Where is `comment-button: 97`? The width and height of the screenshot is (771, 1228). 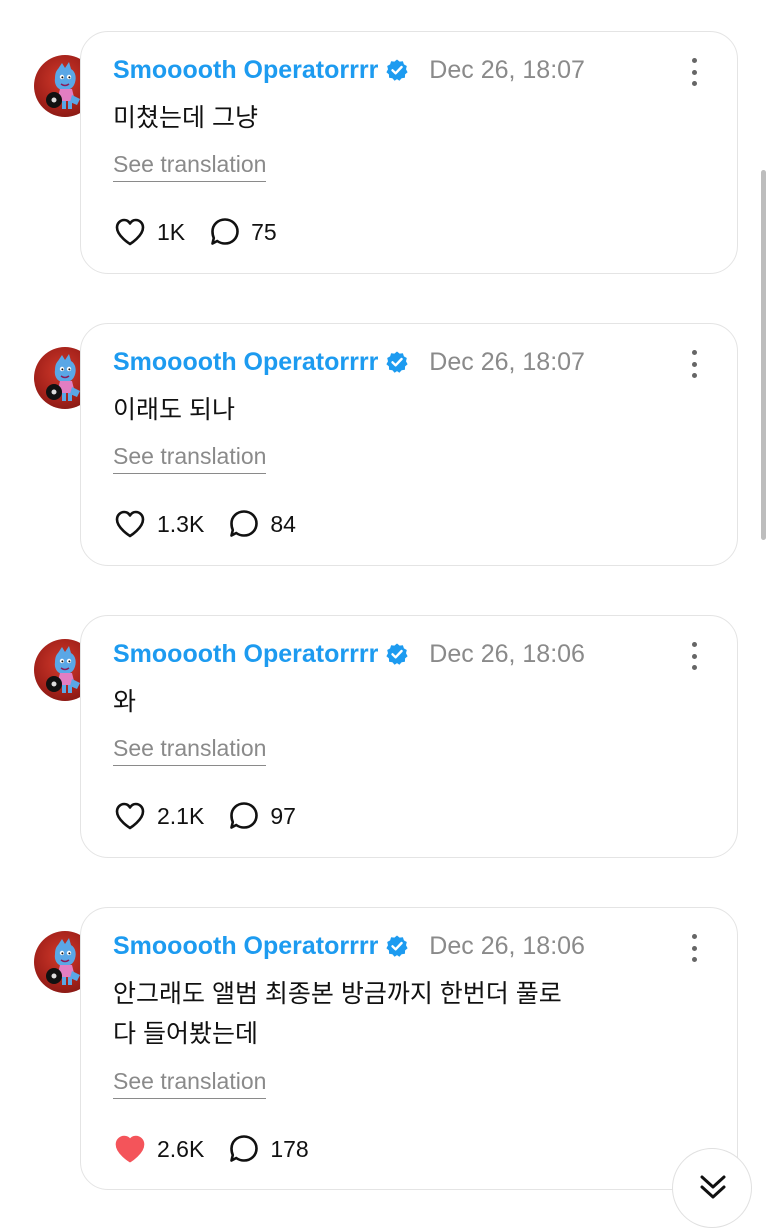 comment-button: 97 is located at coordinates (262, 816).